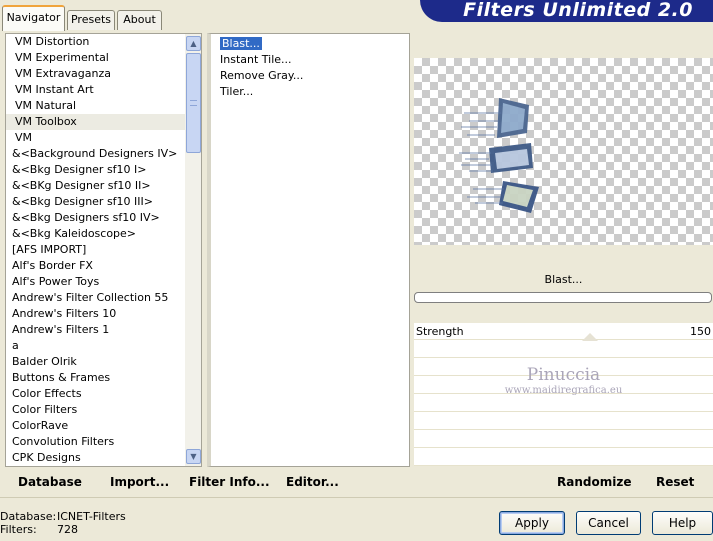  I want to click on parameter-row-strength: Strength 150, so click(563, 332).